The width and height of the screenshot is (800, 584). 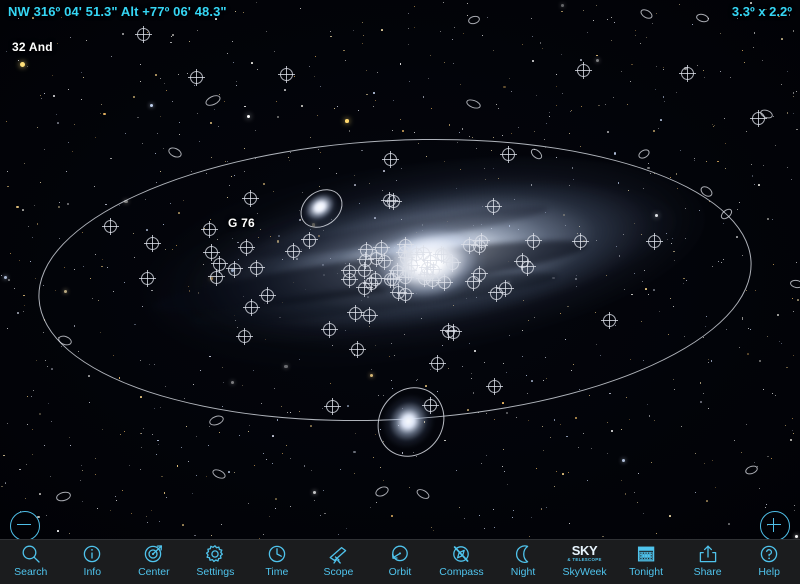 I want to click on compass-disabled-icon, so click(x=461, y=554).